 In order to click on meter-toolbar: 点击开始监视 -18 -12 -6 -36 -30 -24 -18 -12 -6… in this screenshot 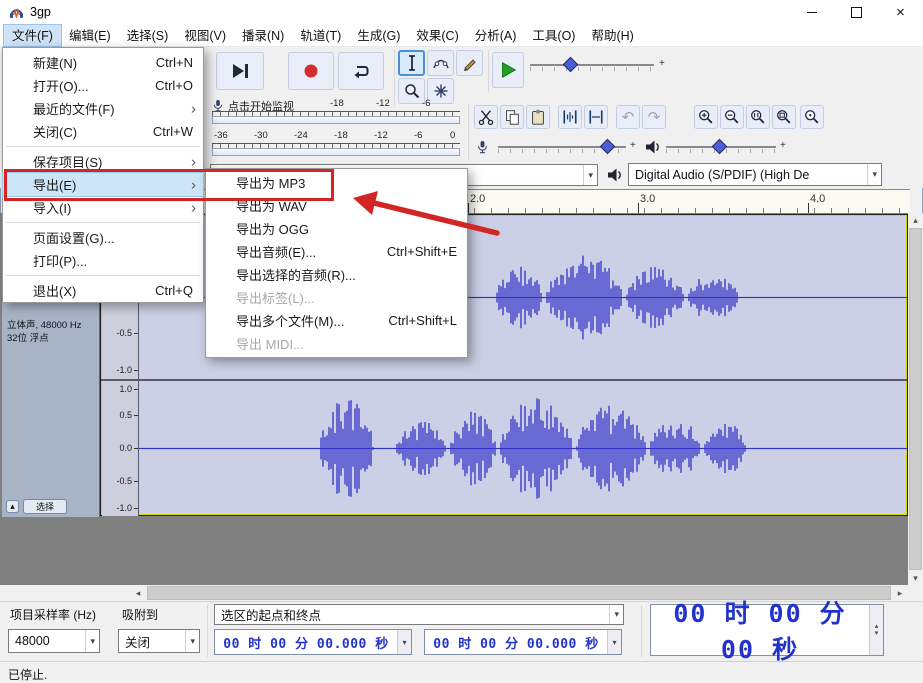, I will do `click(336, 126)`.